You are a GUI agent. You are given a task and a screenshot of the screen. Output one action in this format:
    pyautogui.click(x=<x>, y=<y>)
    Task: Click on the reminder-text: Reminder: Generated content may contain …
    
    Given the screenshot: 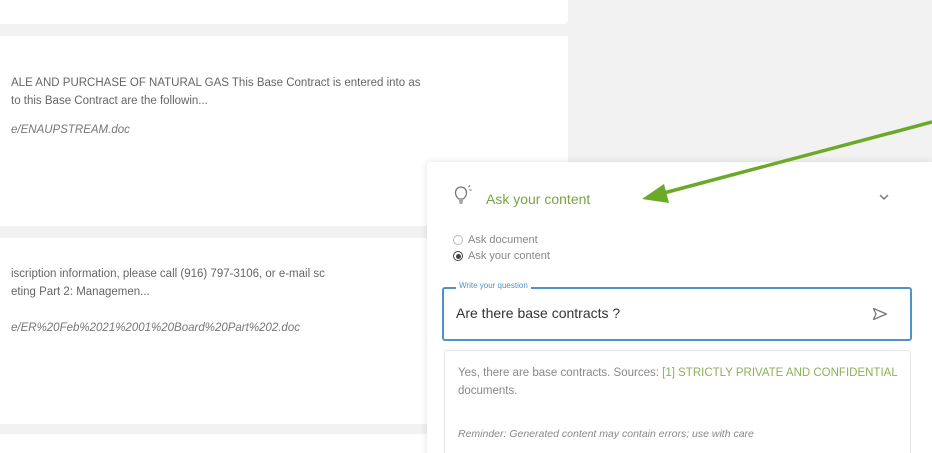 What is the action you would take?
    pyautogui.click(x=606, y=434)
    